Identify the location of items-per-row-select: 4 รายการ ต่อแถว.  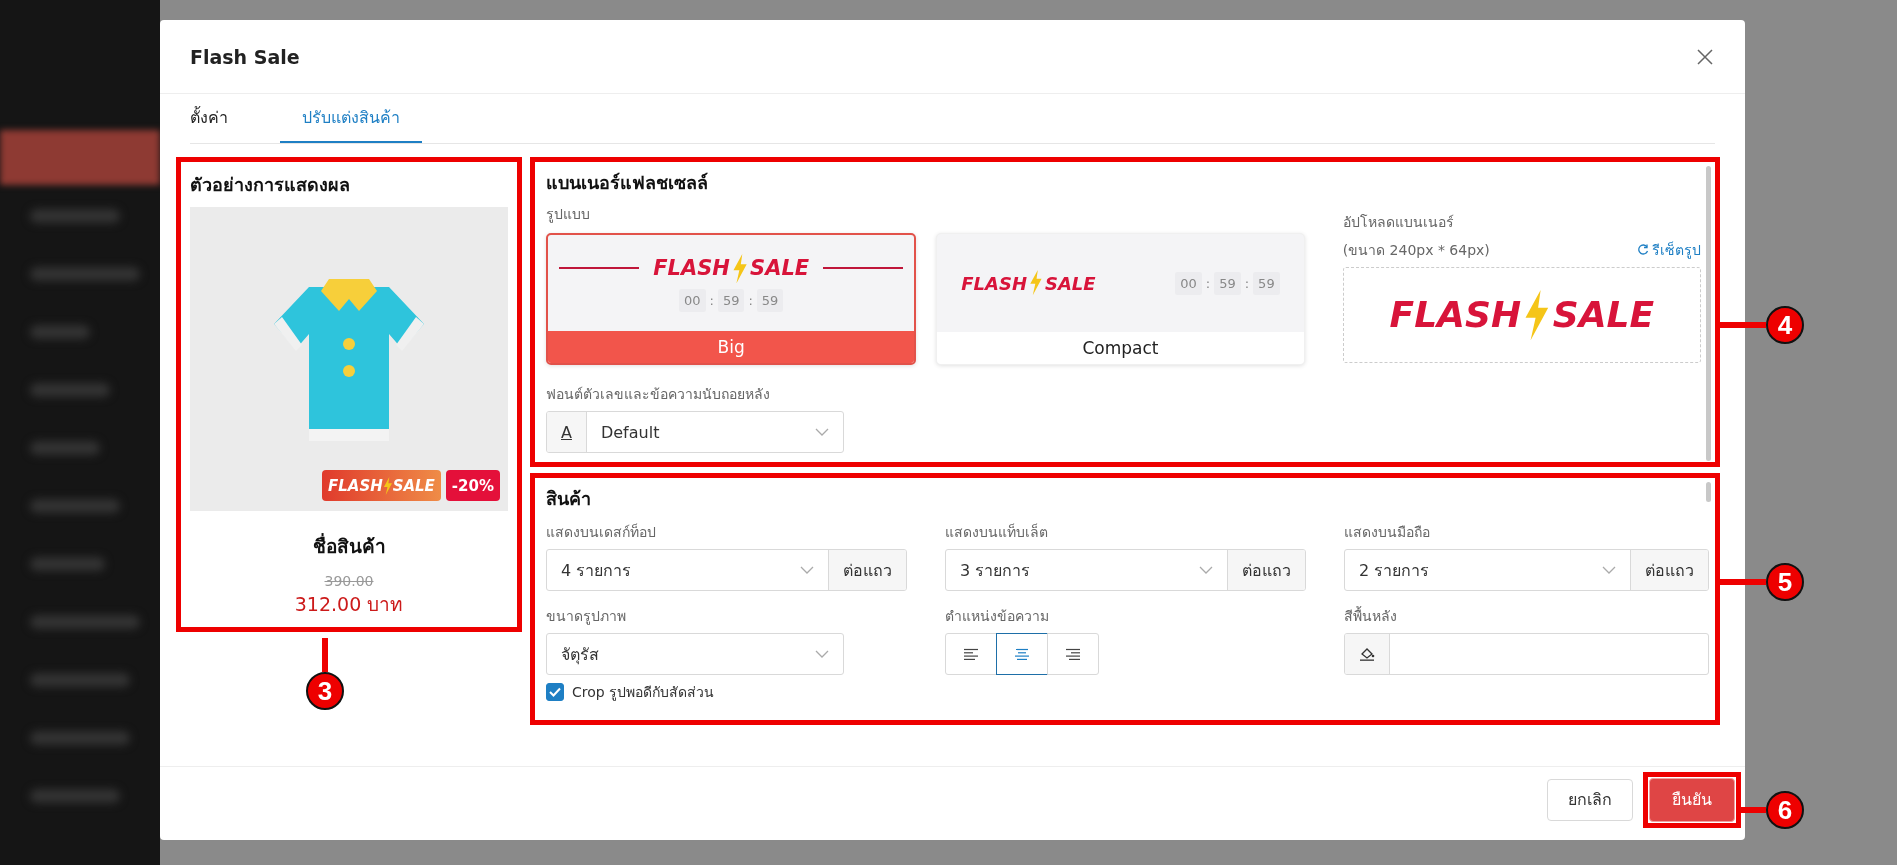
(726, 570).